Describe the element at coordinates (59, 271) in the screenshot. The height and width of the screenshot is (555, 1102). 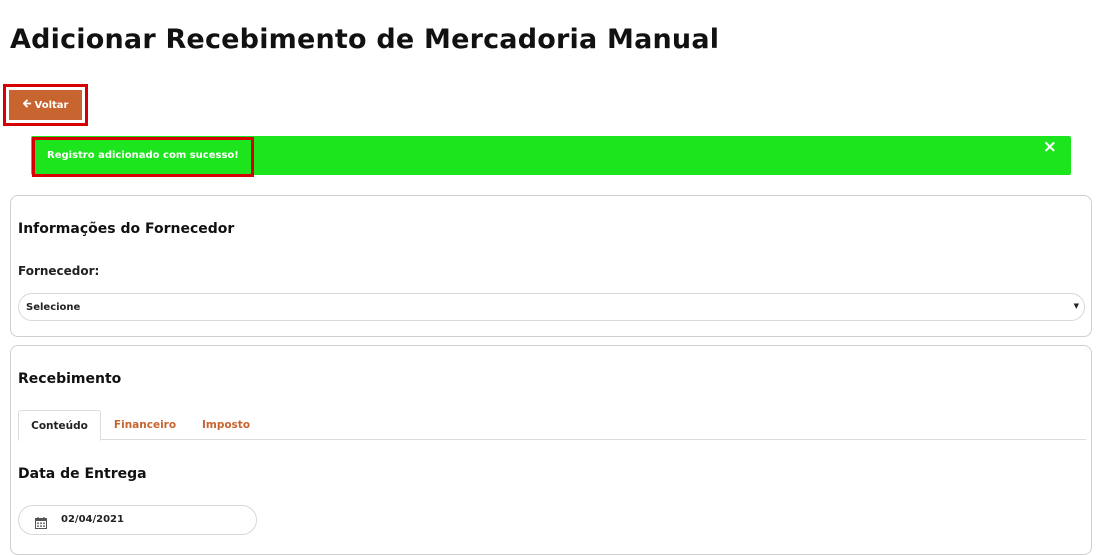
I see `supplier-label: Fornecedor:` at that location.